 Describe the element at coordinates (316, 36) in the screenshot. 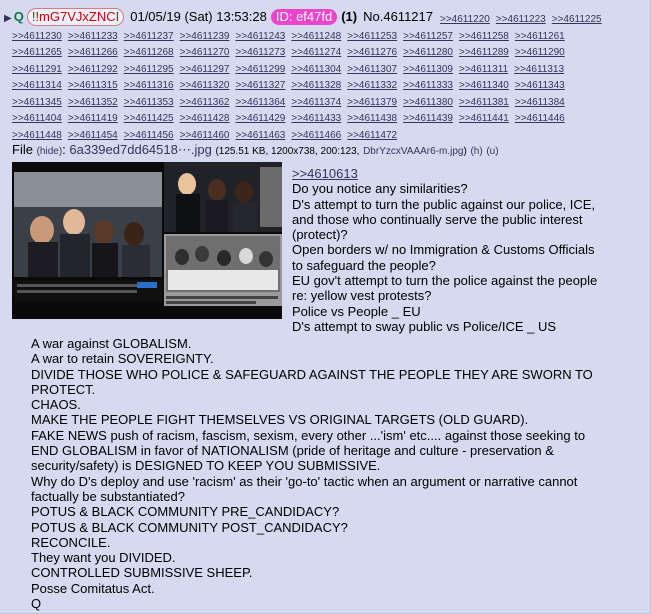

I see `reply-backlink: >>4611248` at that location.